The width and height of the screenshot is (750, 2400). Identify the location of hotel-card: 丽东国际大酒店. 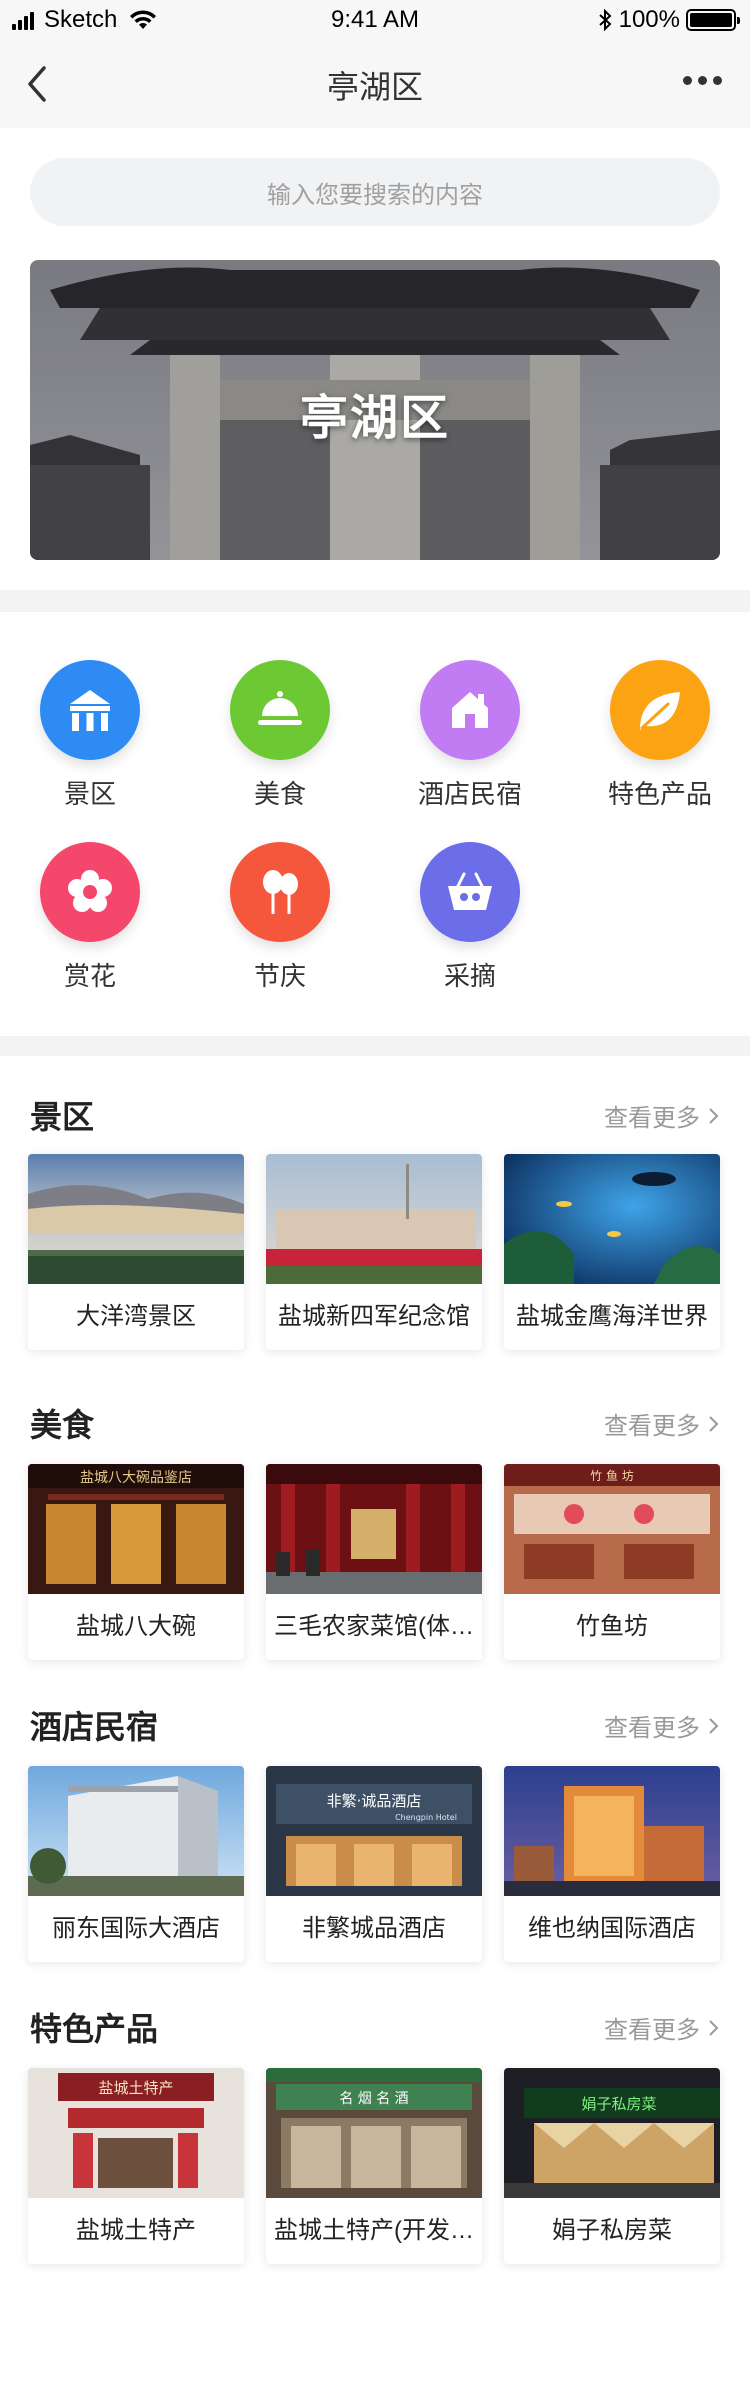
(136, 1864).